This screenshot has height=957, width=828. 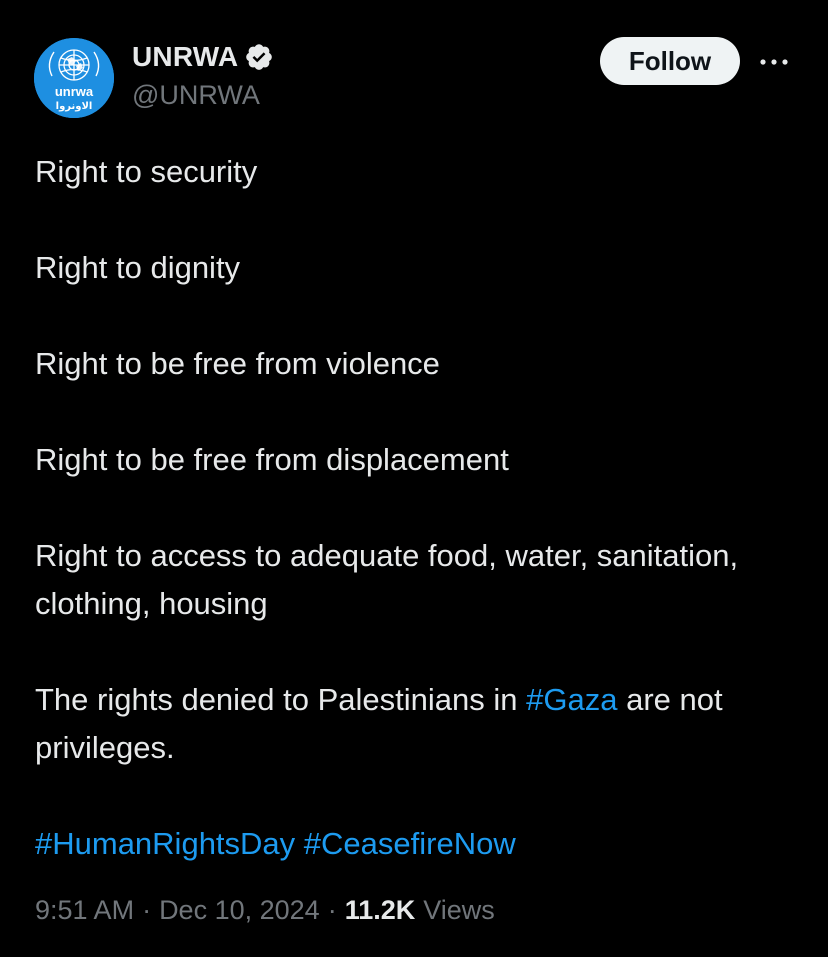 What do you see at coordinates (272, 459) in the screenshot?
I see `tweet-line-displacement: Right to be free from displacement` at bounding box center [272, 459].